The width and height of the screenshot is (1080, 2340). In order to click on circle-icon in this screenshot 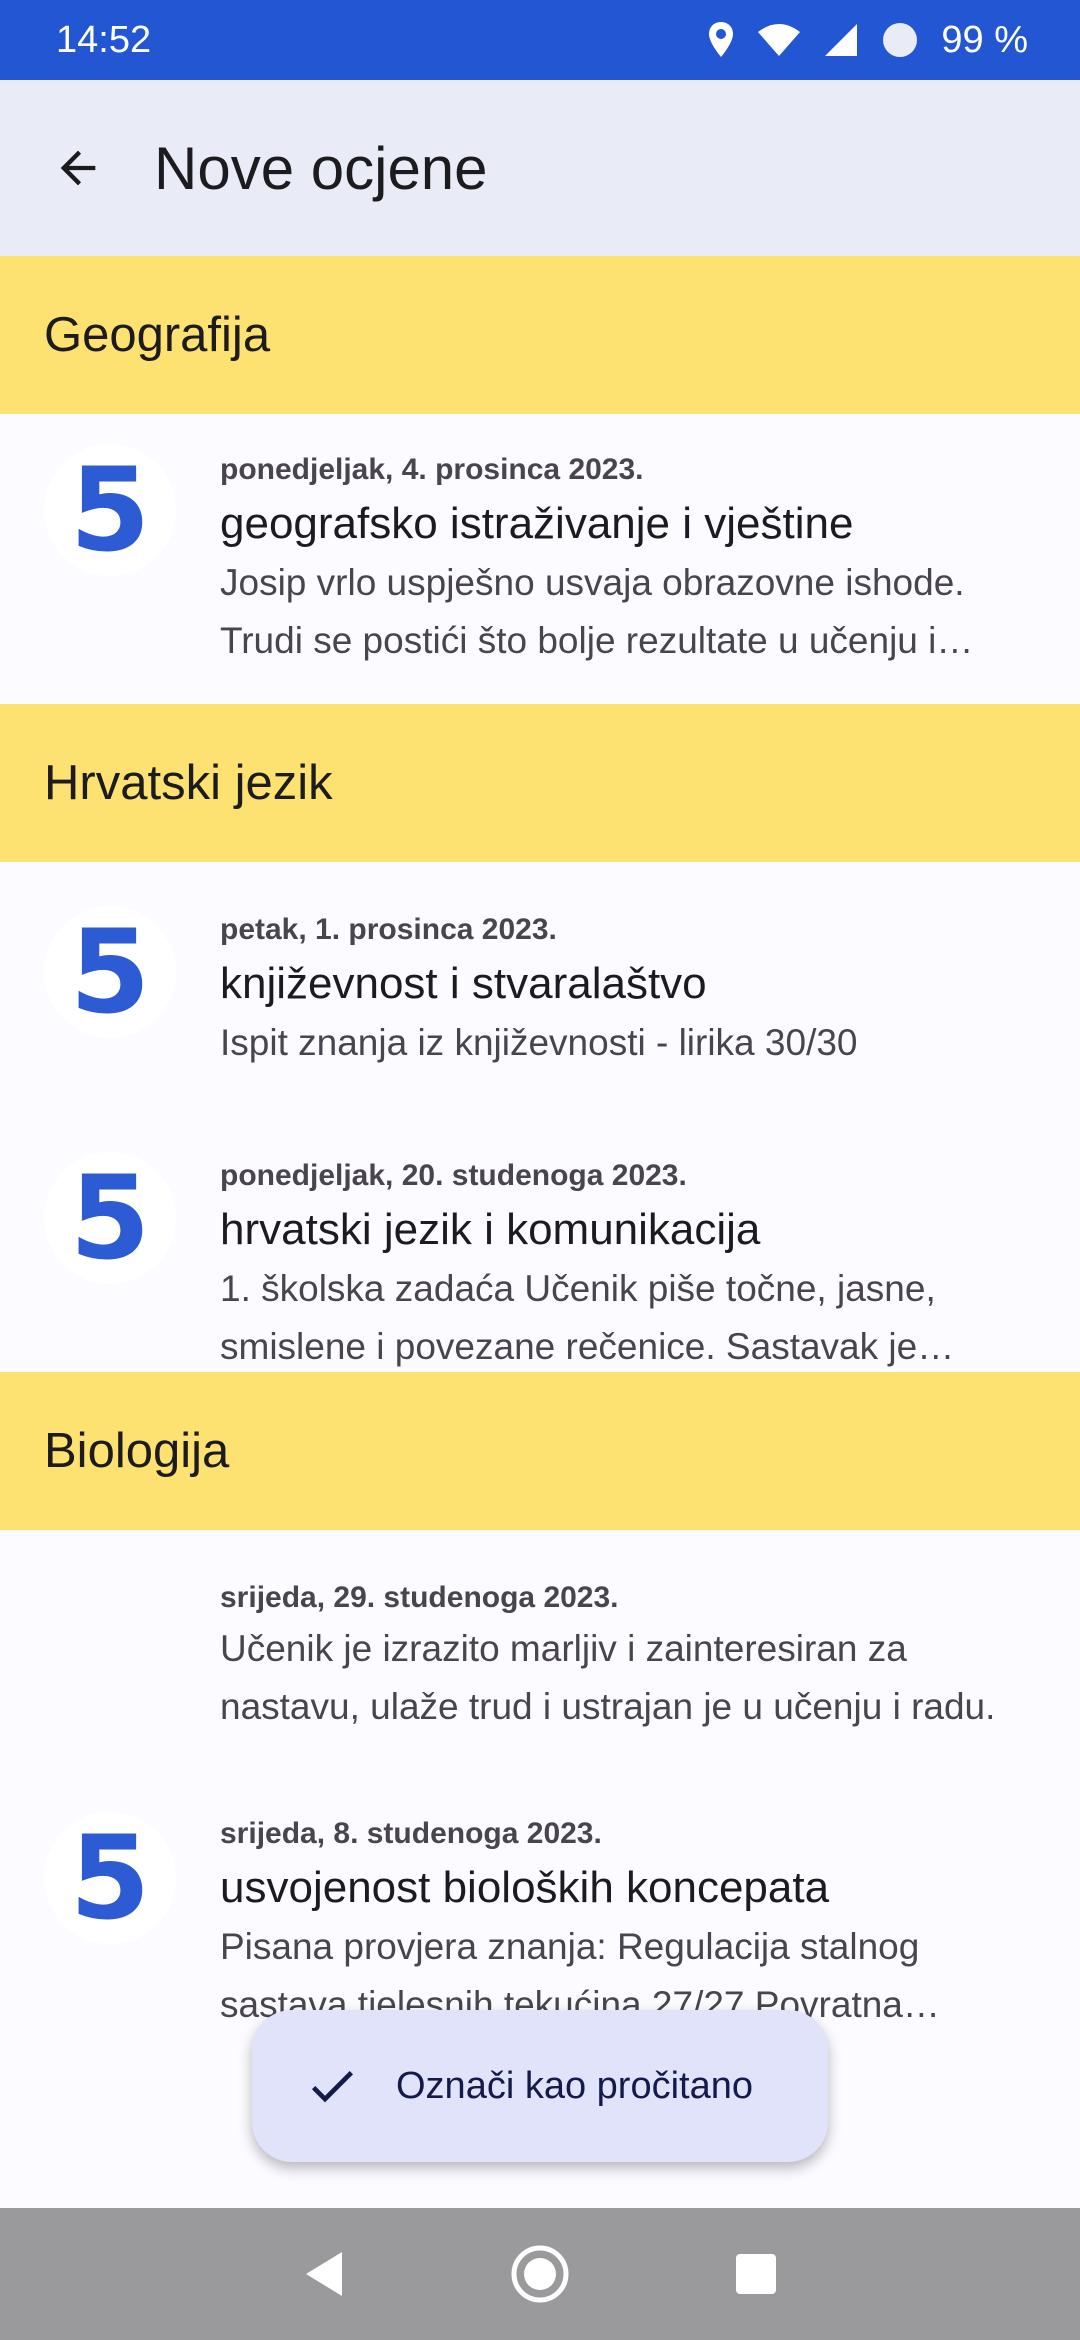, I will do `click(900, 40)`.